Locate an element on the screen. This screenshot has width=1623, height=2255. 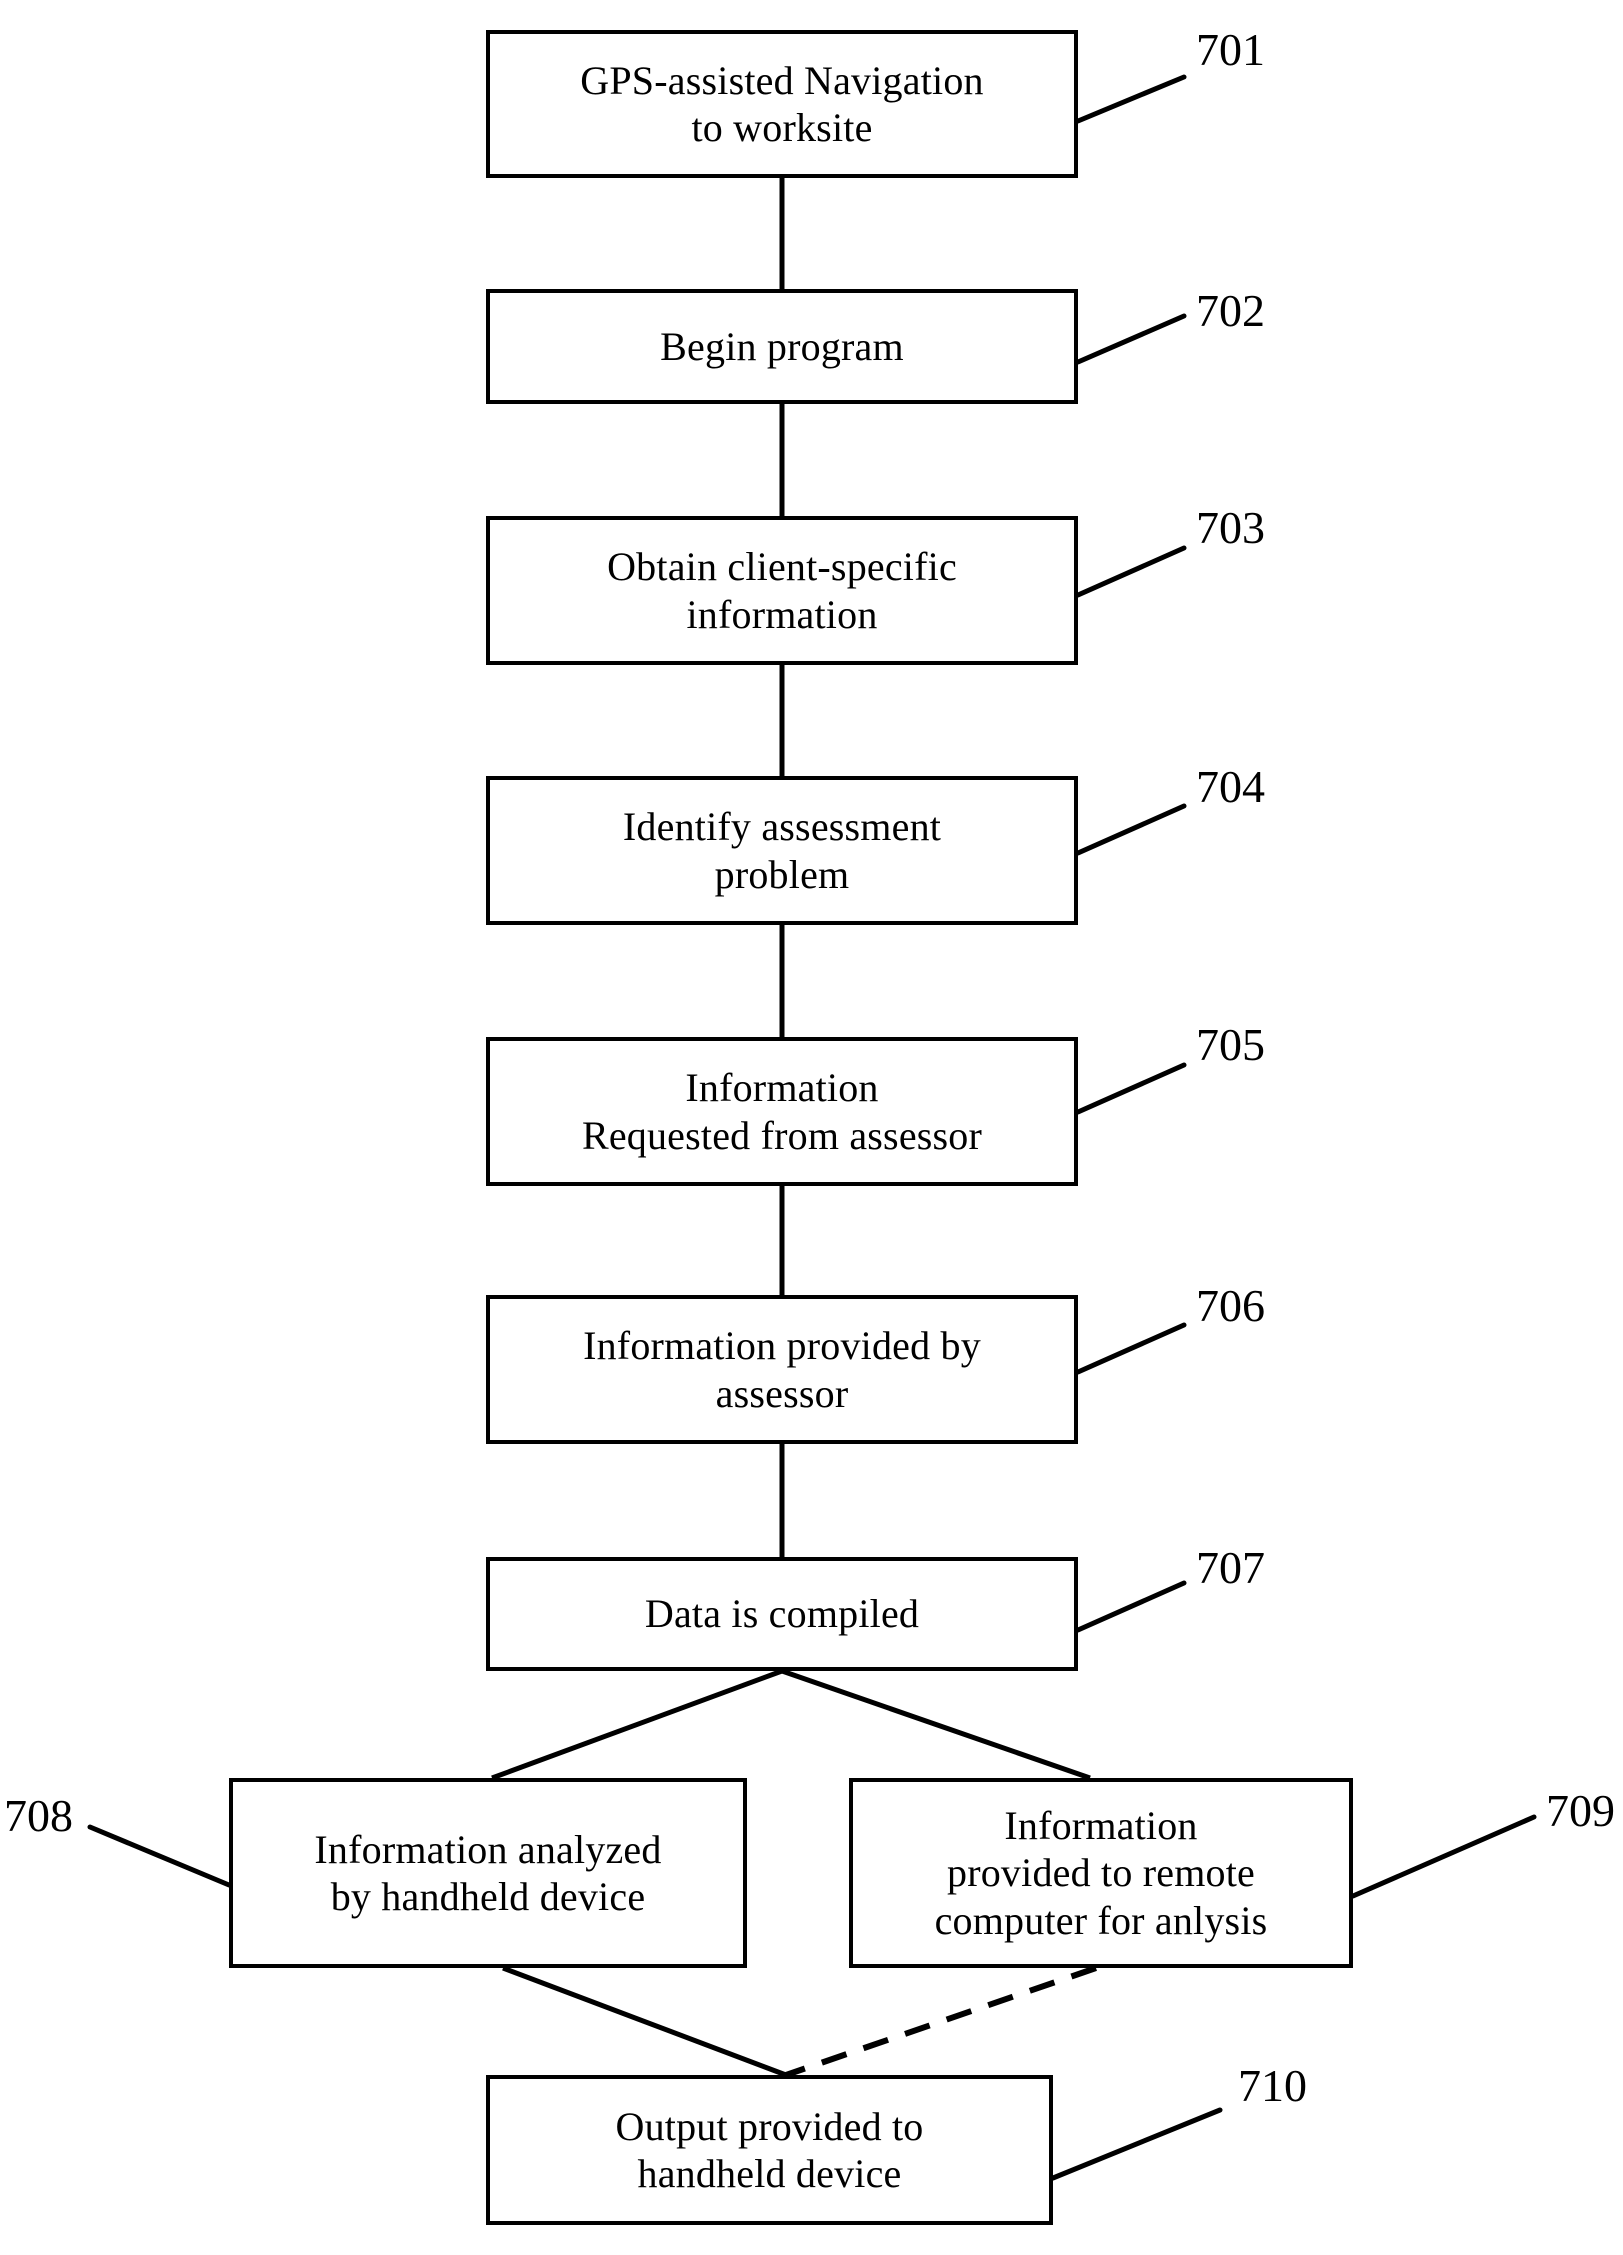
process-box-705: Information Requested from assessor is located at coordinates (782, 1111).